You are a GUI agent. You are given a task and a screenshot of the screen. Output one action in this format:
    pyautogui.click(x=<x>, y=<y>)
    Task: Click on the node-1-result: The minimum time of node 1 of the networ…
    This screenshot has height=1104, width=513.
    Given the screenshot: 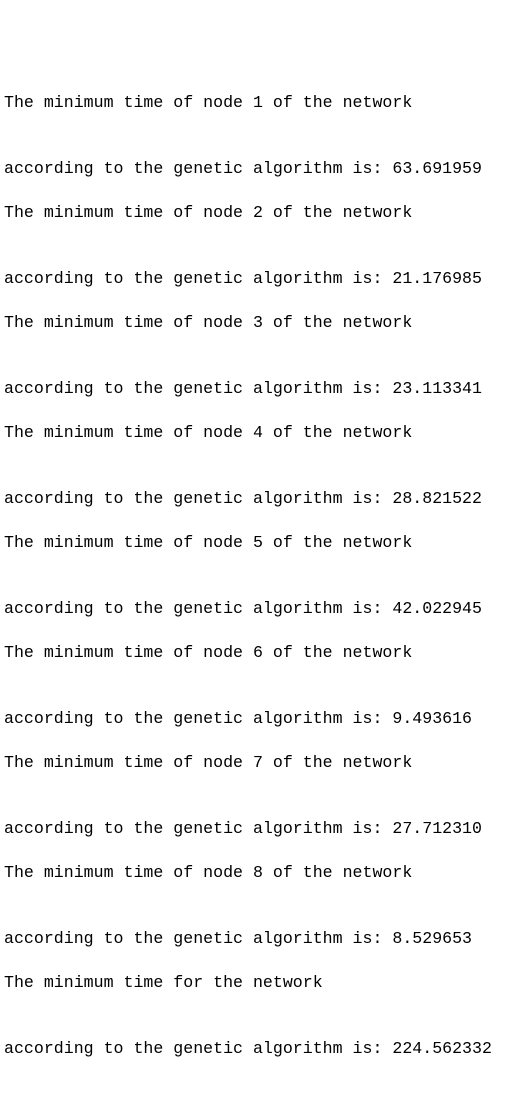 What is the action you would take?
    pyautogui.click(x=256, y=113)
    